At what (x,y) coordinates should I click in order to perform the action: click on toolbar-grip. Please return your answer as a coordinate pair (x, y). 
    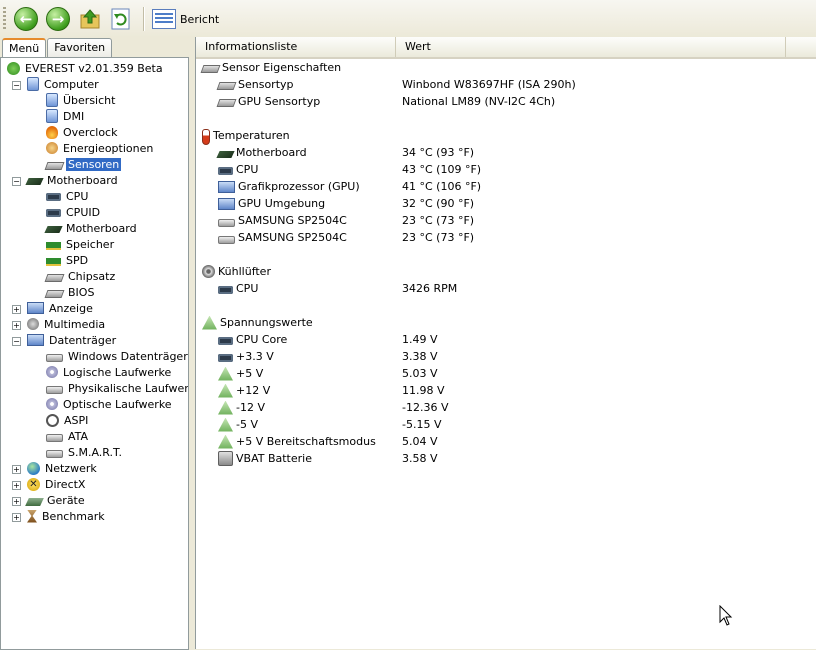
    Looking at the image, I should click on (4, 19).